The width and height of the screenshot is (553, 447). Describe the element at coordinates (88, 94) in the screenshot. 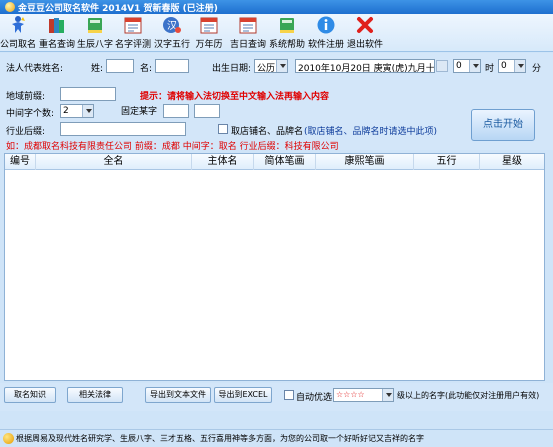

I see `region-prefix-input` at that location.